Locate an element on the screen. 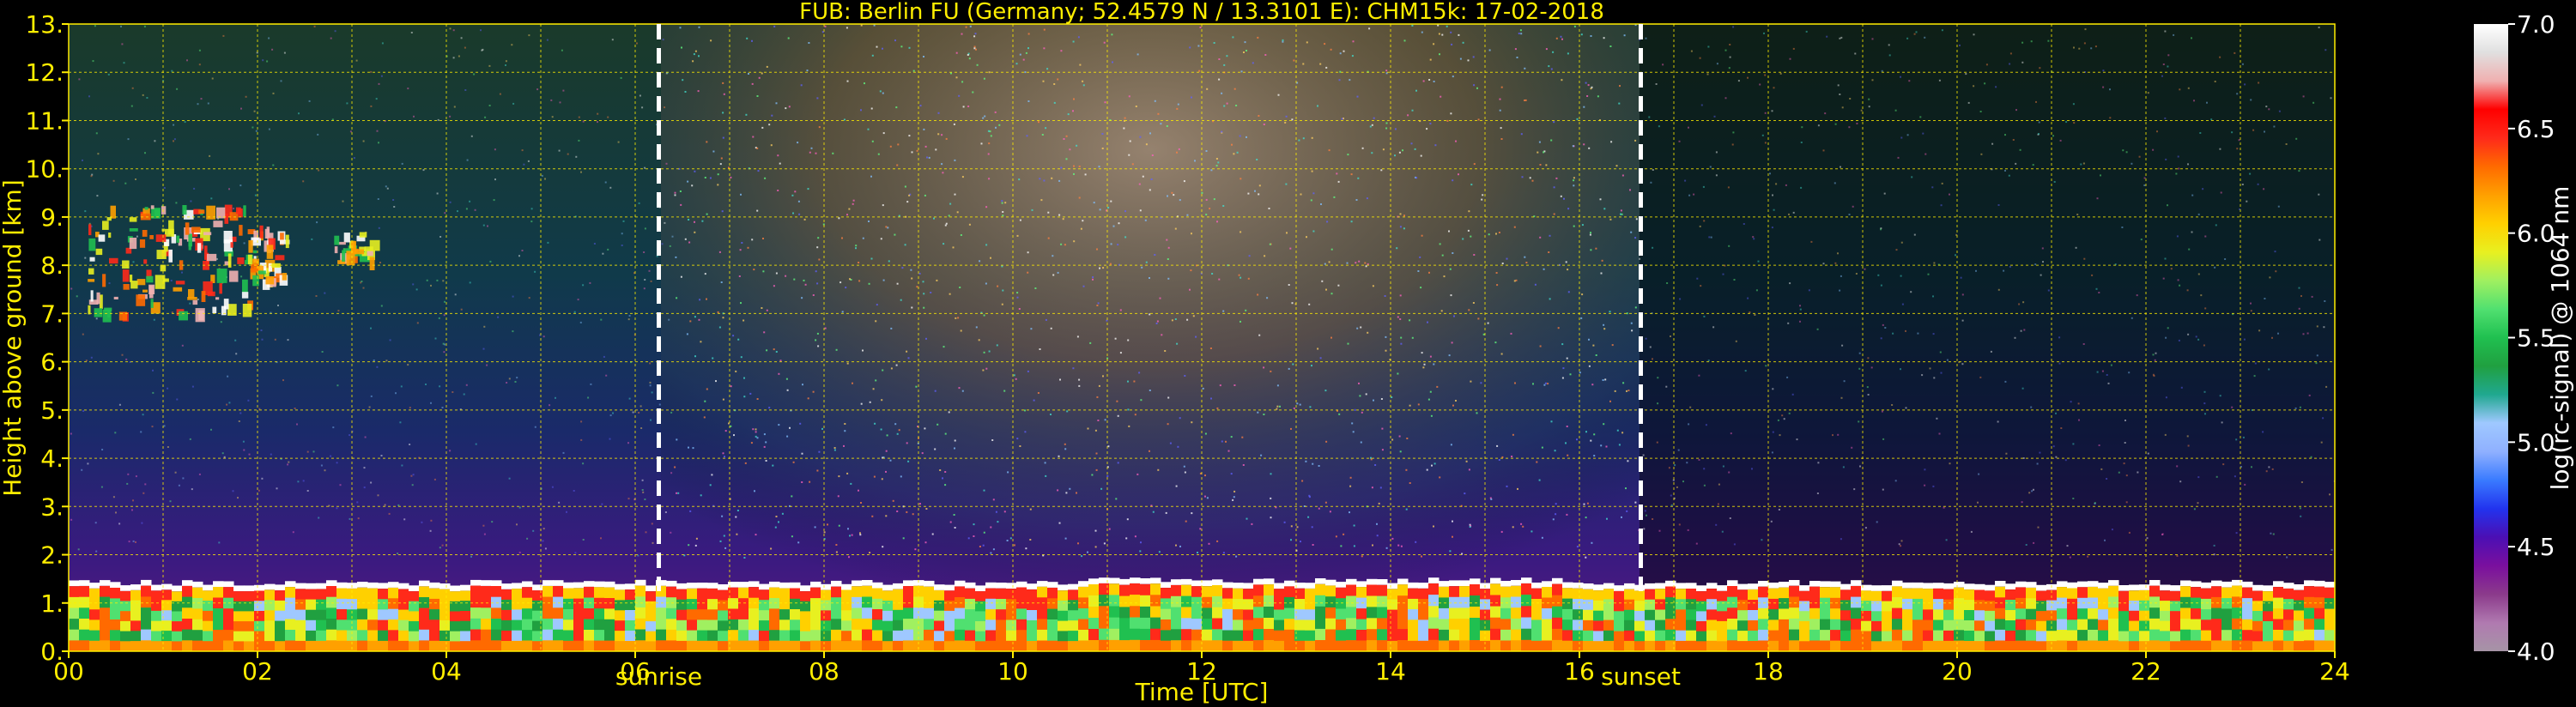 This screenshot has width=2576, height=707. cirrus-cloud-patch is located at coordinates (180, 283).